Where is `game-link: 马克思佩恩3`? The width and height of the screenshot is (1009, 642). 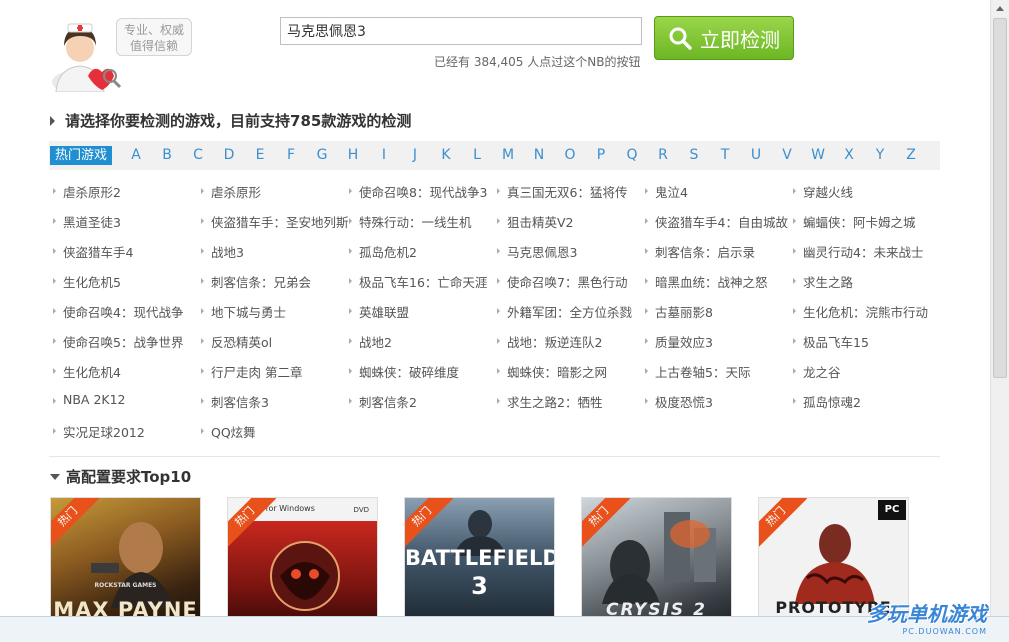 game-link: 马克思佩恩3 is located at coordinates (537, 251).